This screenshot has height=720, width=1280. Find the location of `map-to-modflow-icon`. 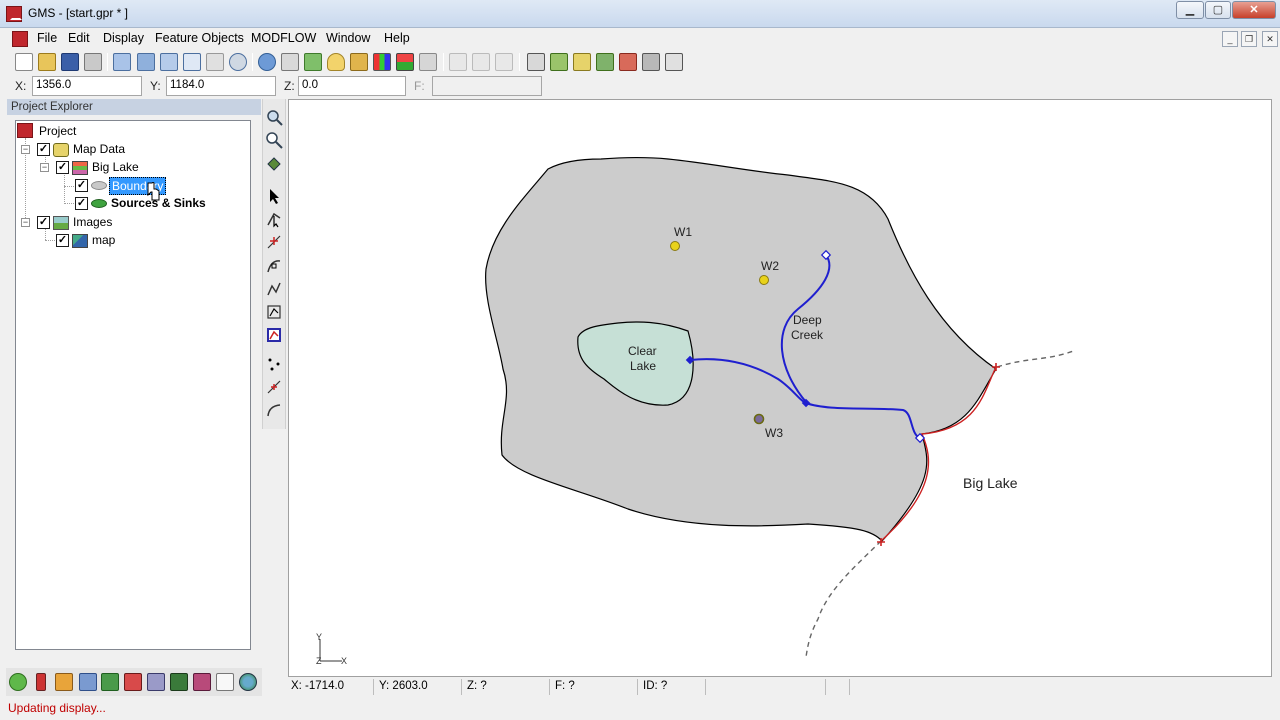

map-to-modflow-icon is located at coordinates (559, 62).